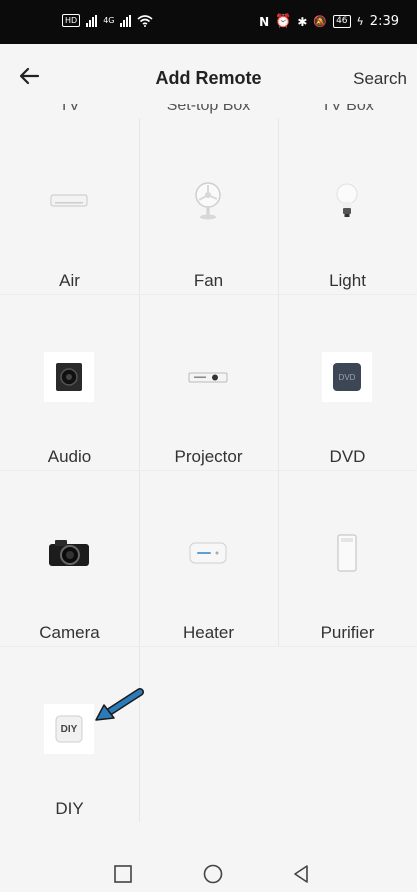 The width and height of the screenshot is (417, 892). I want to click on svg-text: DVD, so click(347, 377).